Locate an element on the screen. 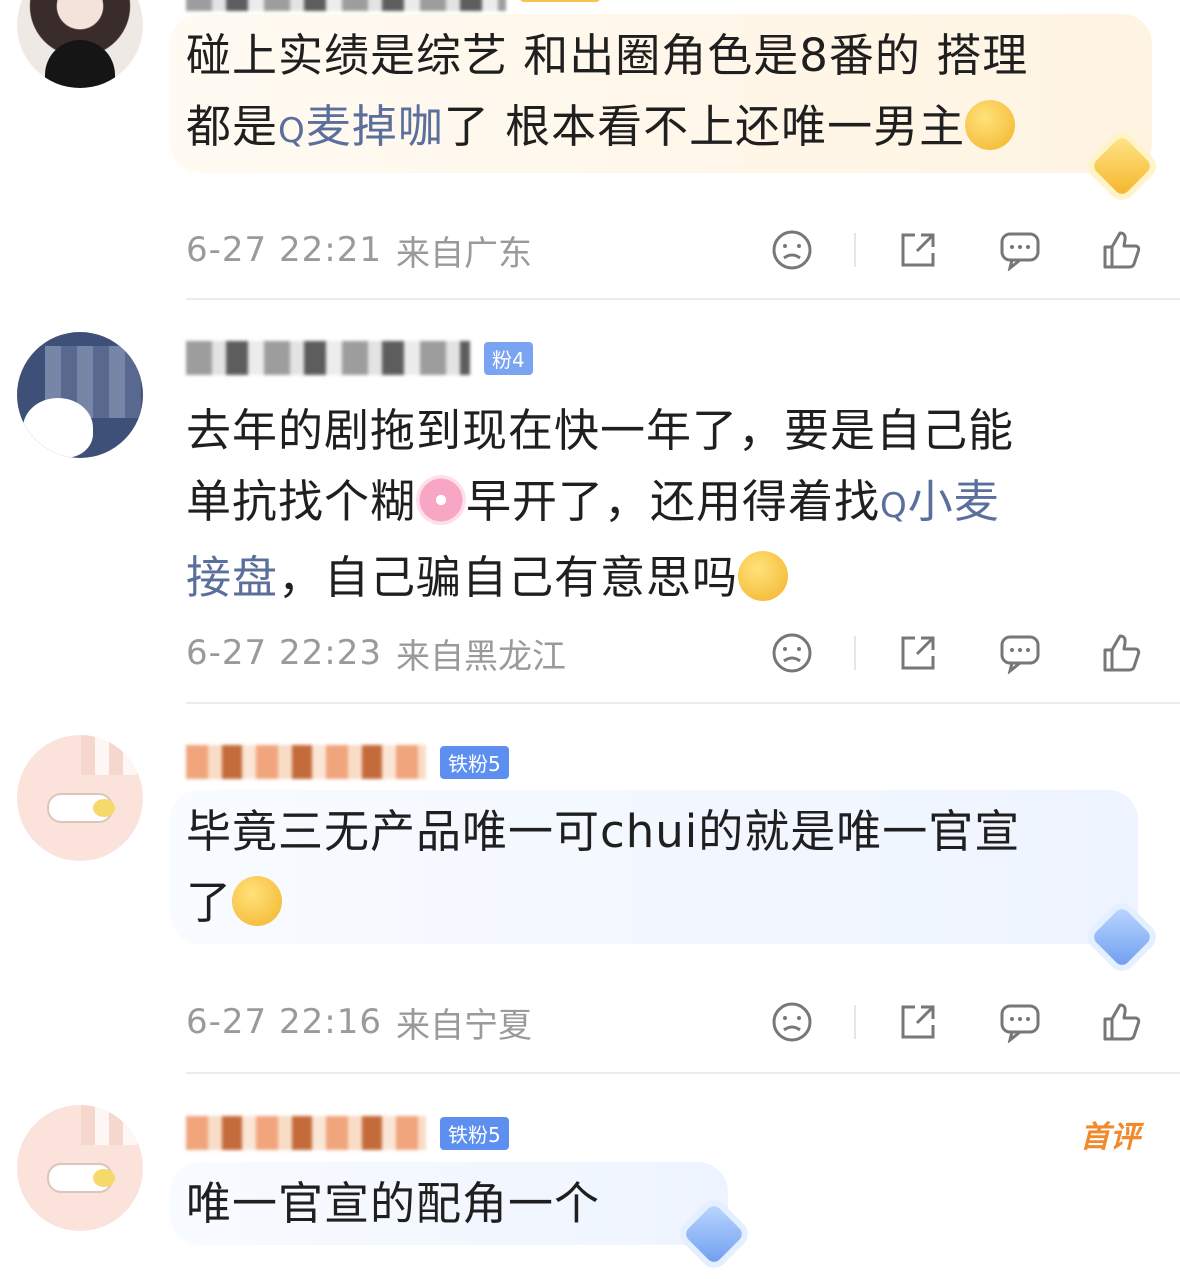 The width and height of the screenshot is (1180, 1279). comment-location: 来自广东 is located at coordinates (463, 253).